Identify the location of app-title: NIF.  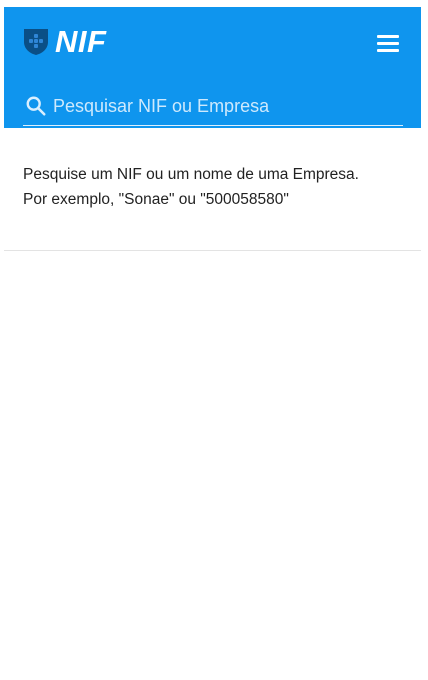
(81, 41).